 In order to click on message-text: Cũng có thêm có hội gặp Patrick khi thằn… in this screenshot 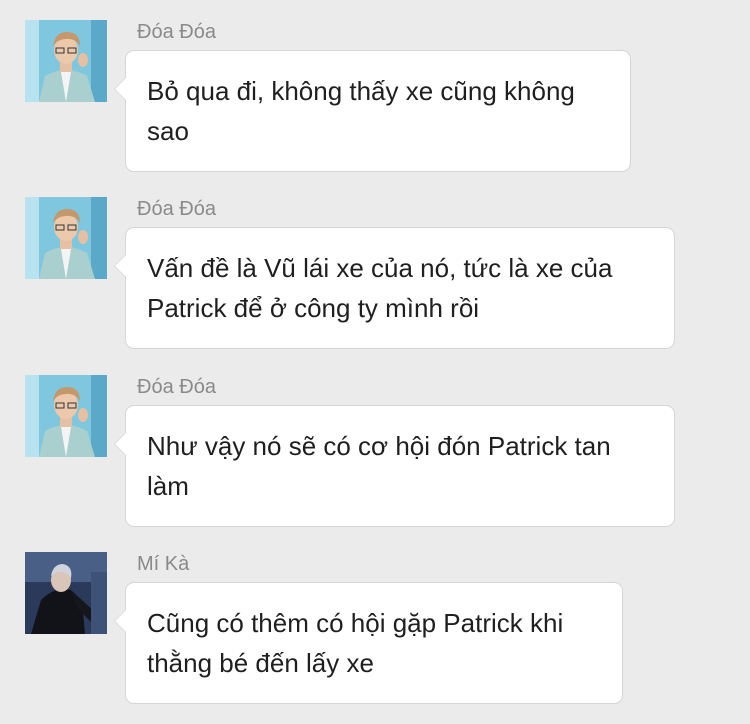, I will do `click(355, 643)`.